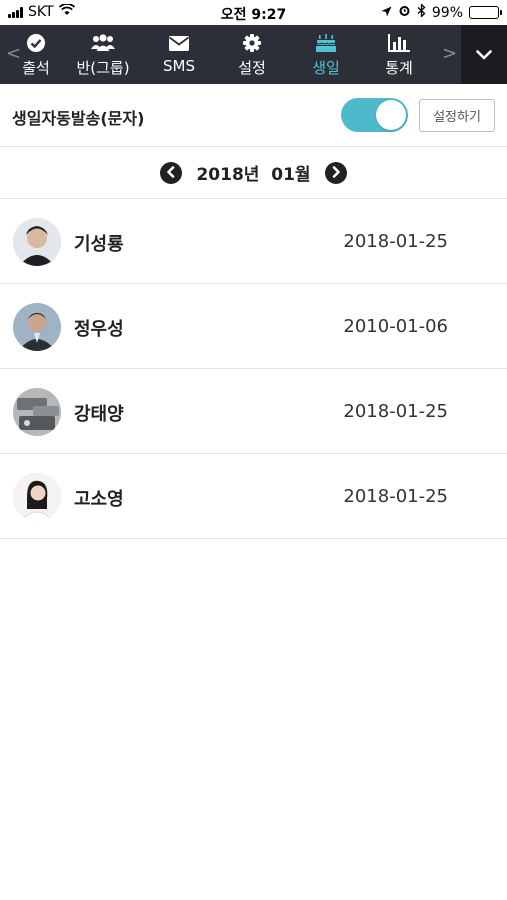  I want to click on person-name: 기성룡, so click(99, 244).